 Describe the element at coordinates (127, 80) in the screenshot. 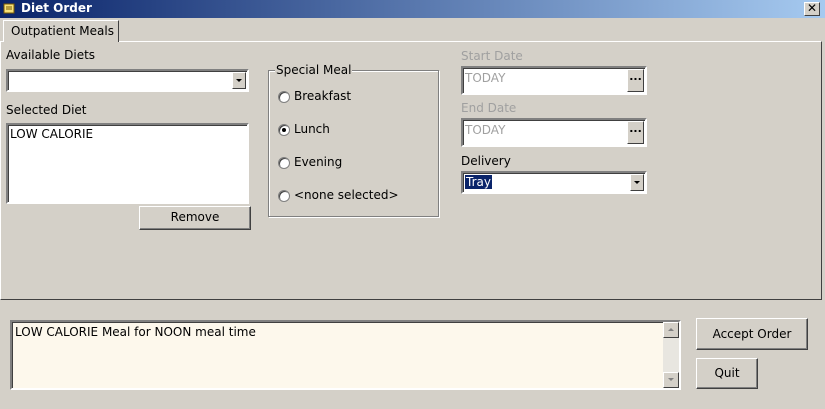

I see `available-diets-combo` at that location.